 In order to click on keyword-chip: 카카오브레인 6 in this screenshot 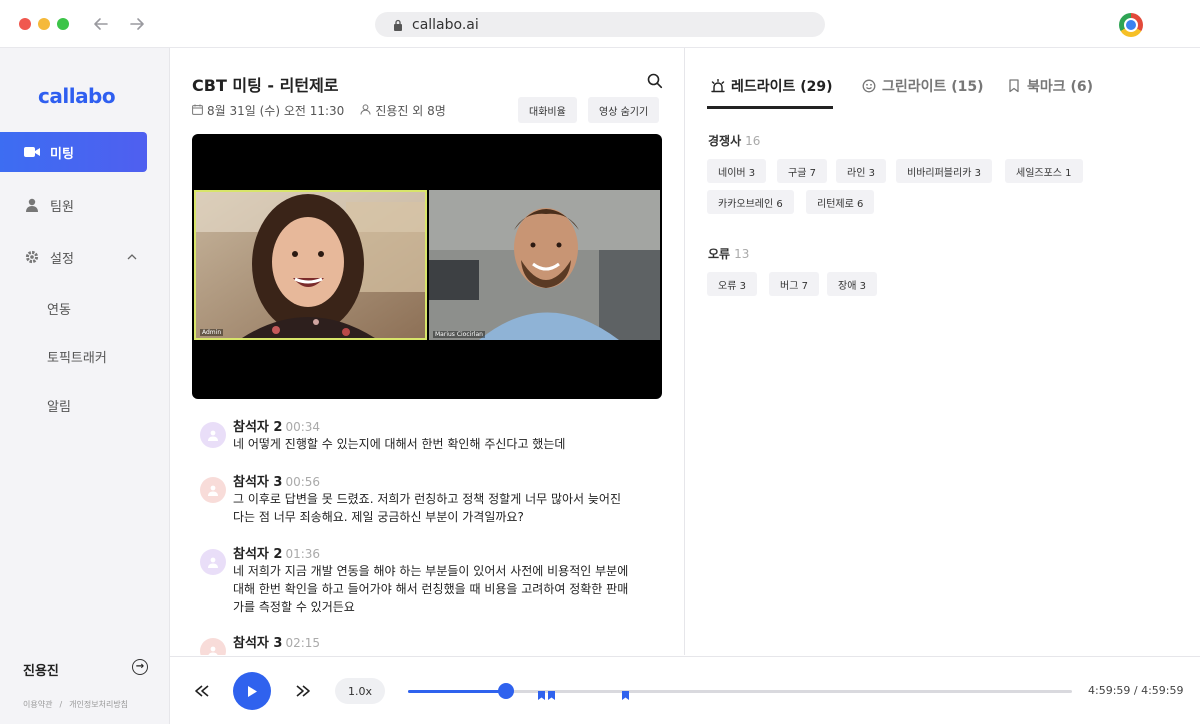, I will do `click(750, 202)`.